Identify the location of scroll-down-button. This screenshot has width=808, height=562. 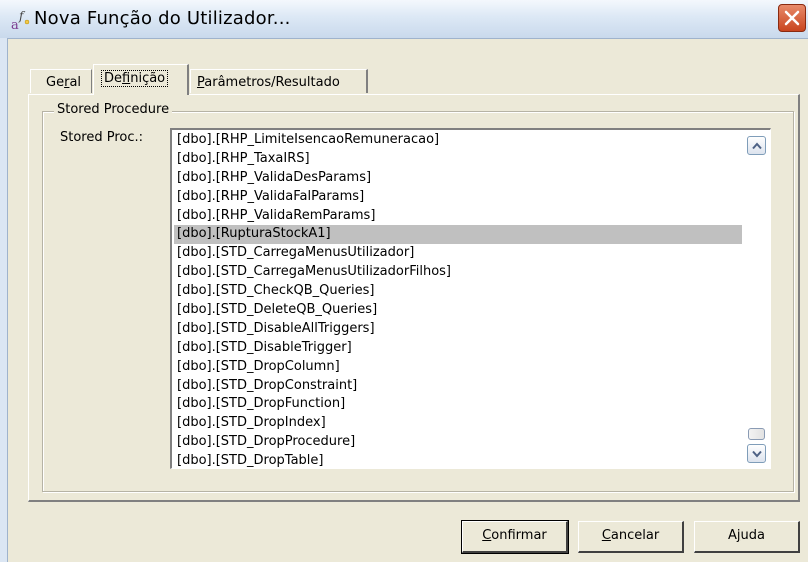
(756, 453).